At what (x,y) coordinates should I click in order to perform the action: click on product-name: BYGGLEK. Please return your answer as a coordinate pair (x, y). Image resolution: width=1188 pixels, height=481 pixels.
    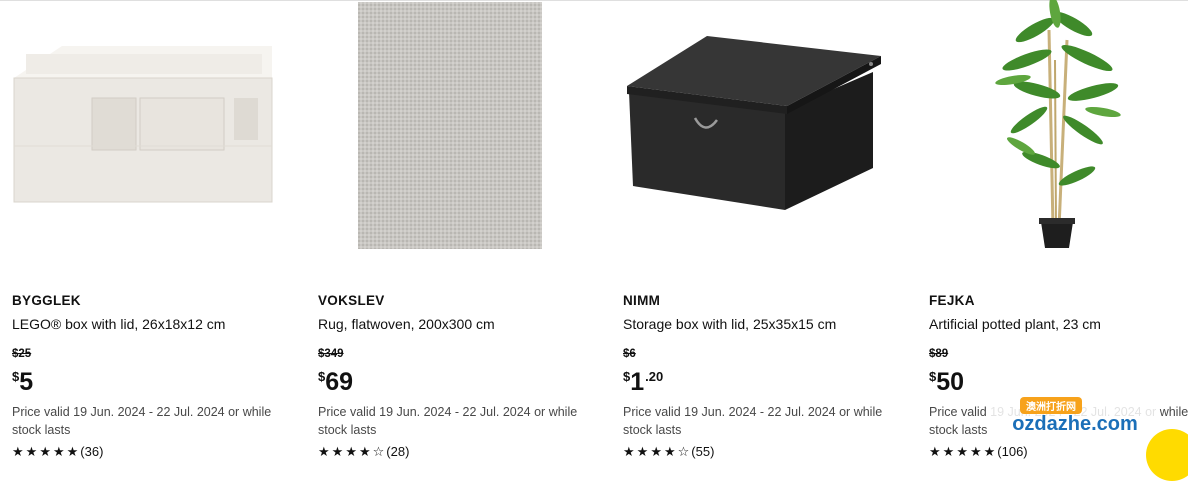
    Looking at the image, I should click on (153, 300).